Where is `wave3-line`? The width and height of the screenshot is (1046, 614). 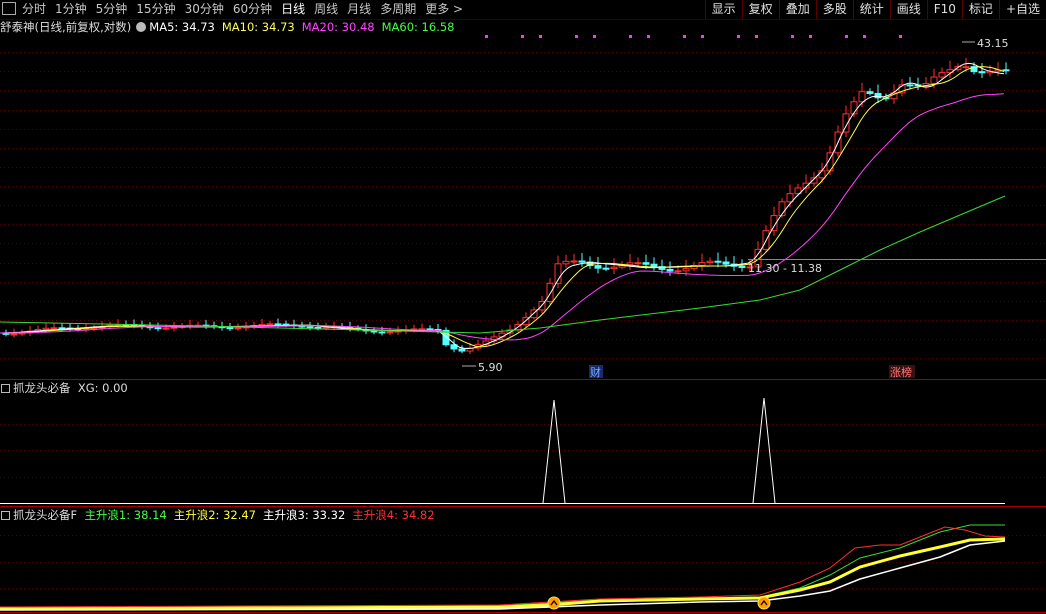
wave3-line is located at coordinates (503, 575).